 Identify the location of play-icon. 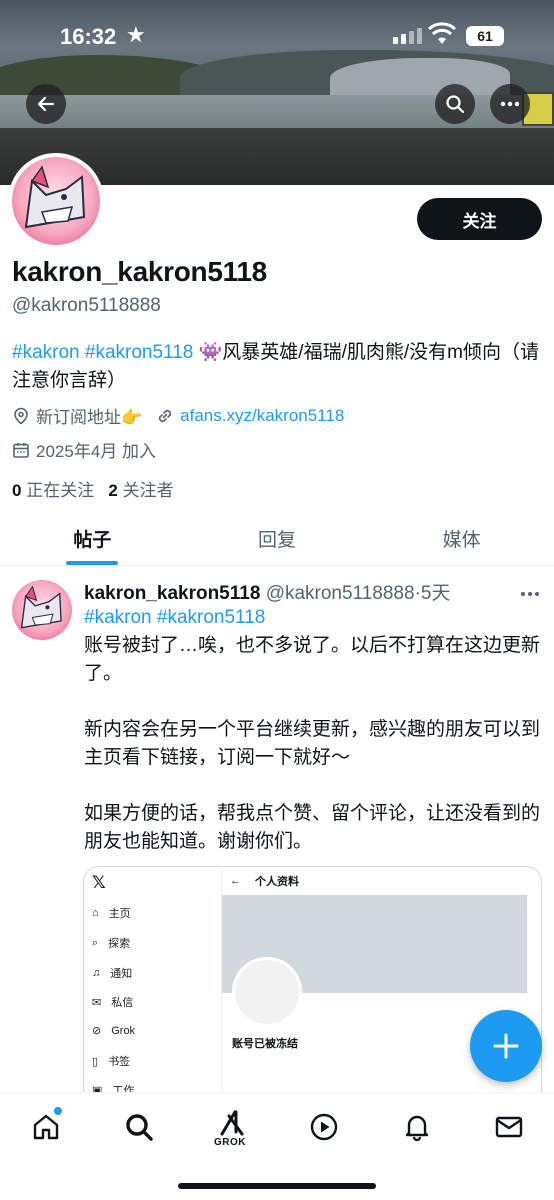
(324, 1127).